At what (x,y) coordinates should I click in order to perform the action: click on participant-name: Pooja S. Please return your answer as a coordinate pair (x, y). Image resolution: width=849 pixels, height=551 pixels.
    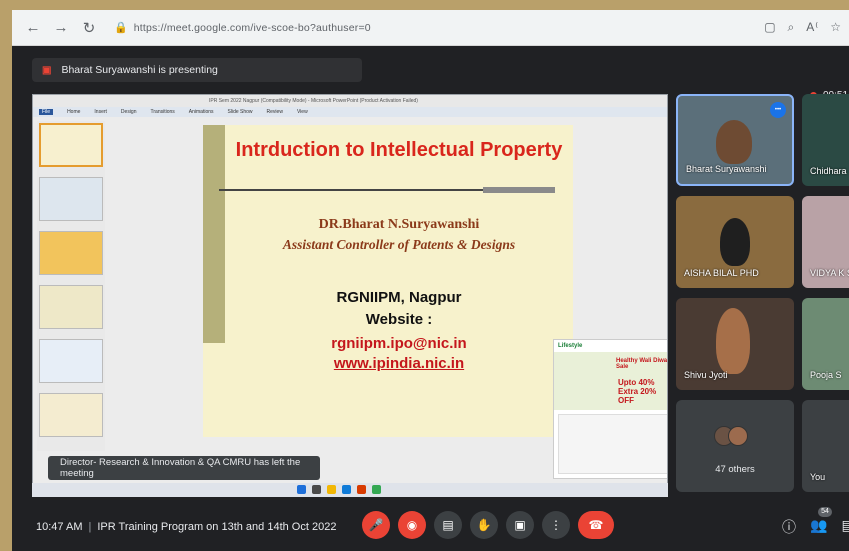
    Looking at the image, I should click on (826, 375).